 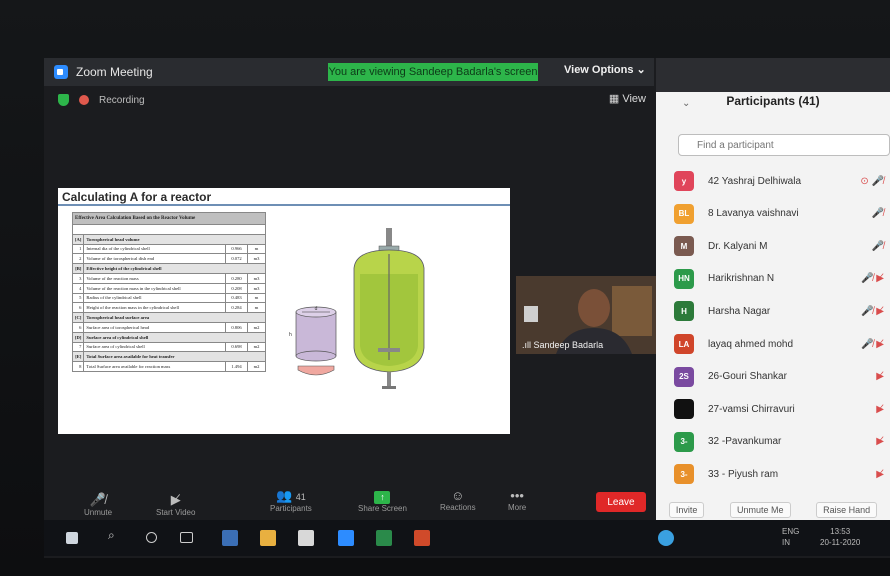 What do you see at coordinates (782, 246) in the screenshot?
I see `participant-row: M Dr. Kalyani M 🎤̸` at bounding box center [782, 246].